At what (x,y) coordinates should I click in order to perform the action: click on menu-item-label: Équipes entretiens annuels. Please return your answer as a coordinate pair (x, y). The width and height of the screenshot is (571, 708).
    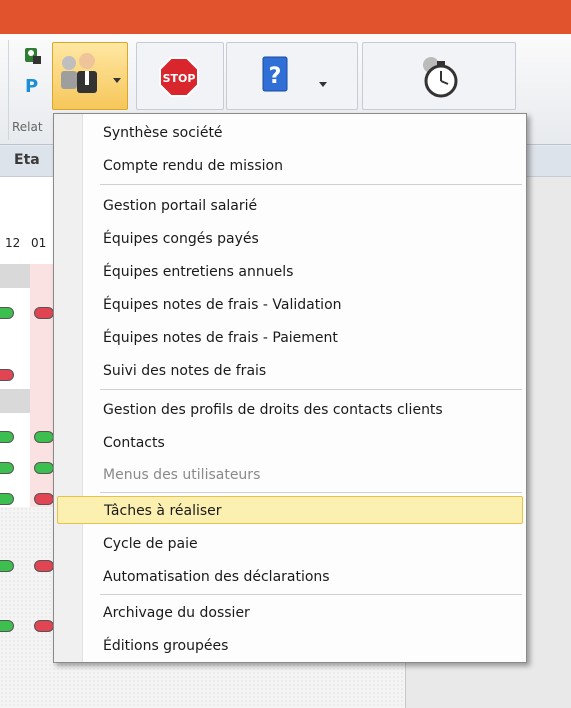
    Looking at the image, I should click on (198, 272).